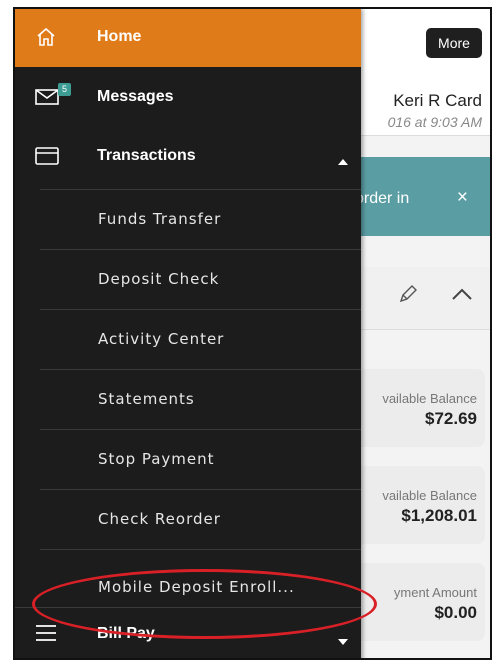 This screenshot has width=503, height=666. What do you see at coordinates (188, 96) in the screenshot?
I see `nav-item-messages: Messages` at bounding box center [188, 96].